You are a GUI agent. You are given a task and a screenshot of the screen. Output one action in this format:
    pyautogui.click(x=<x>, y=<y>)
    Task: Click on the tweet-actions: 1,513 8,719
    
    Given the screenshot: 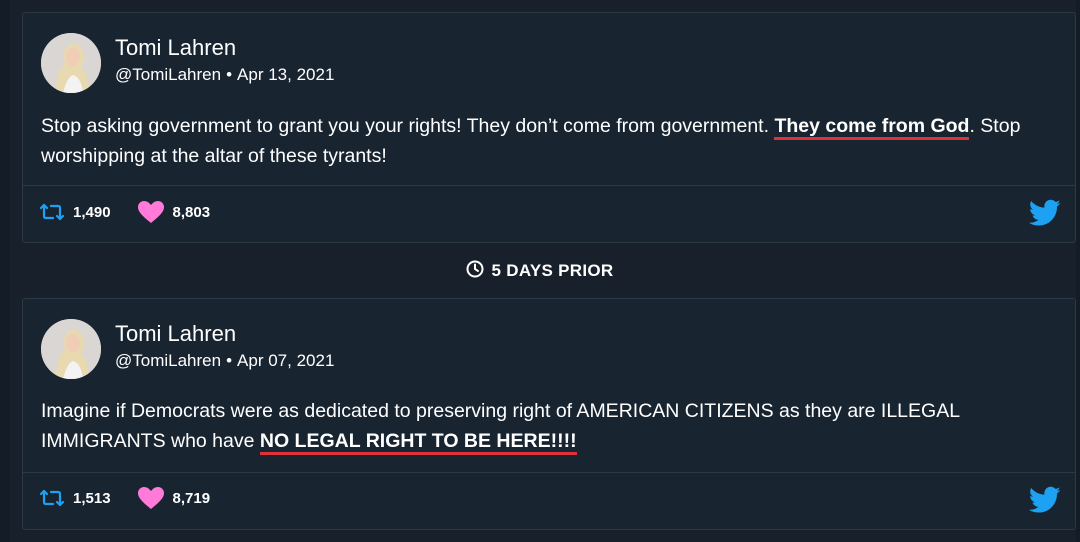 What is the action you would take?
    pyautogui.click(x=124, y=498)
    